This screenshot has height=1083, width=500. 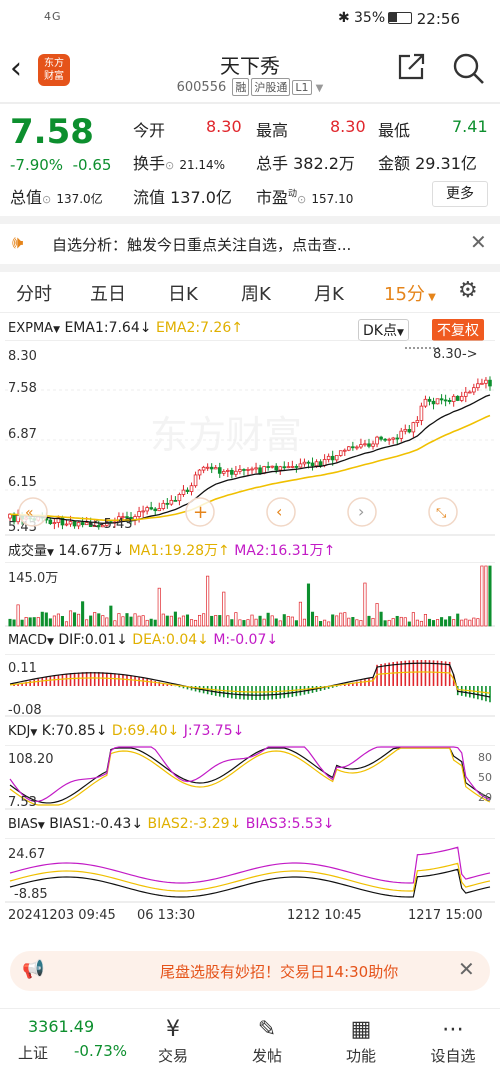 What do you see at coordinates (453, 1029) in the screenshot?
I see `more-dots-icon: ⋯` at bounding box center [453, 1029].